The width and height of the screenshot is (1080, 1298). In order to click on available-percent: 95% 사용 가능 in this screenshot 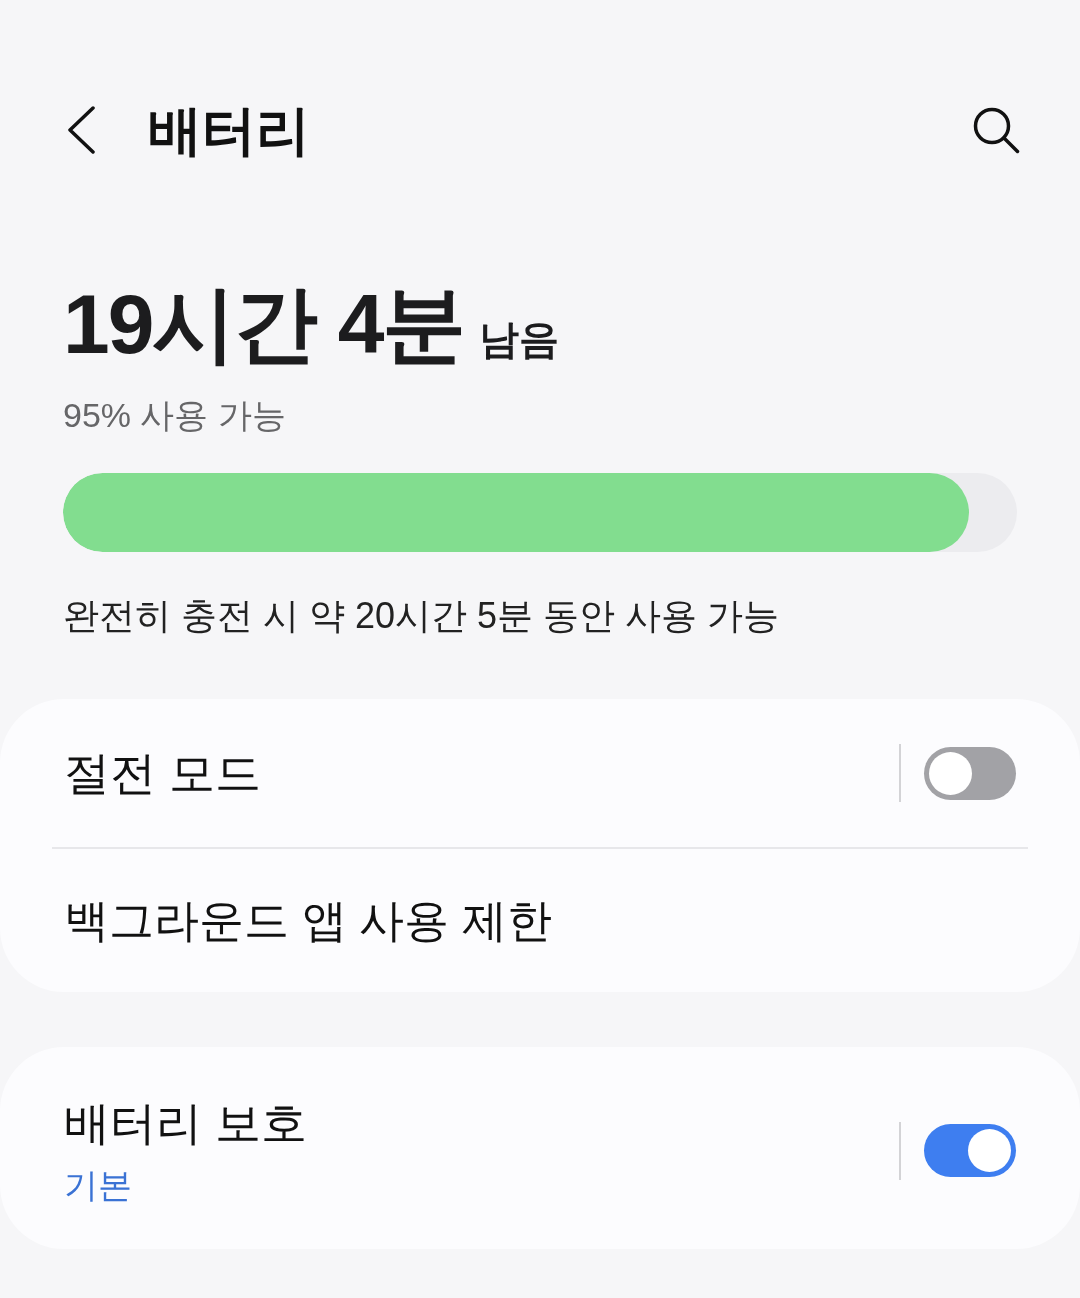, I will do `click(175, 415)`.